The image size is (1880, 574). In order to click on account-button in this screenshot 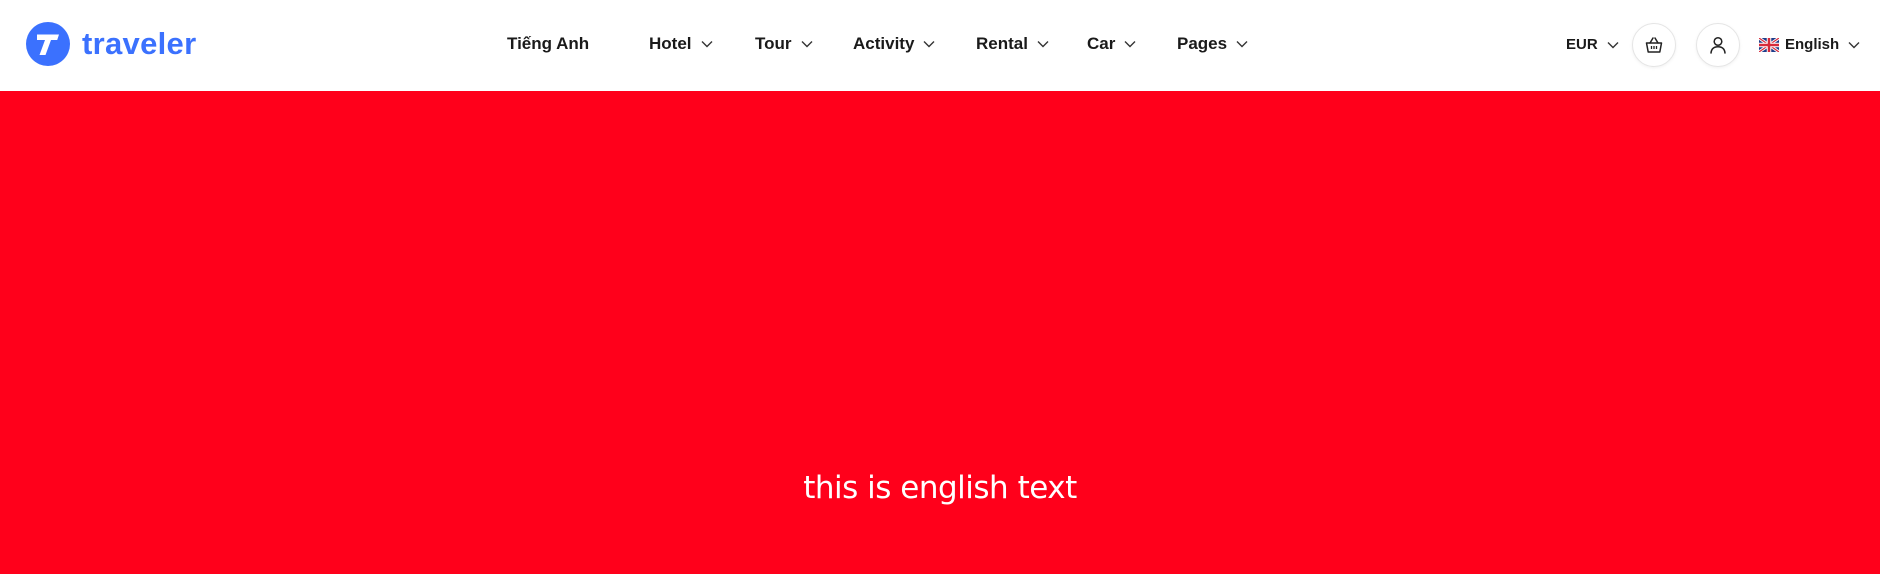, I will do `click(1718, 45)`.